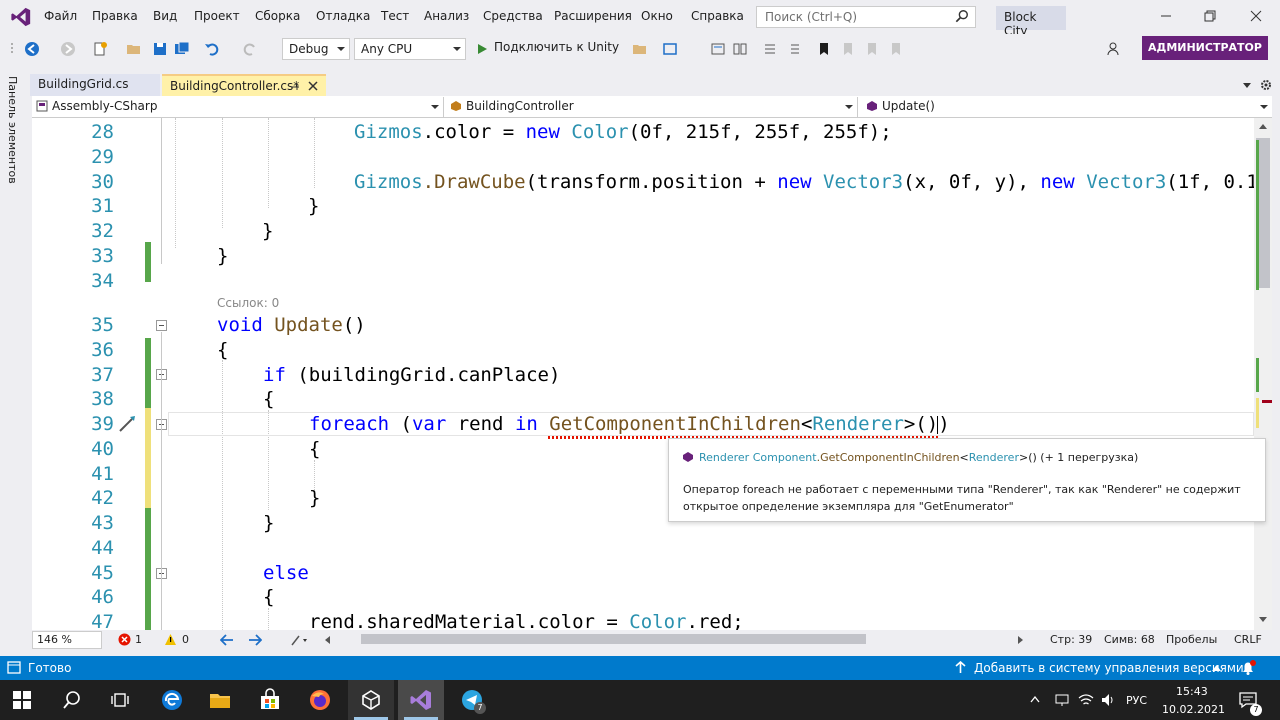  What do you see at coordinates (32, 49) in the screenshot?
I see `back-icon` at bounding box center [32, 49].